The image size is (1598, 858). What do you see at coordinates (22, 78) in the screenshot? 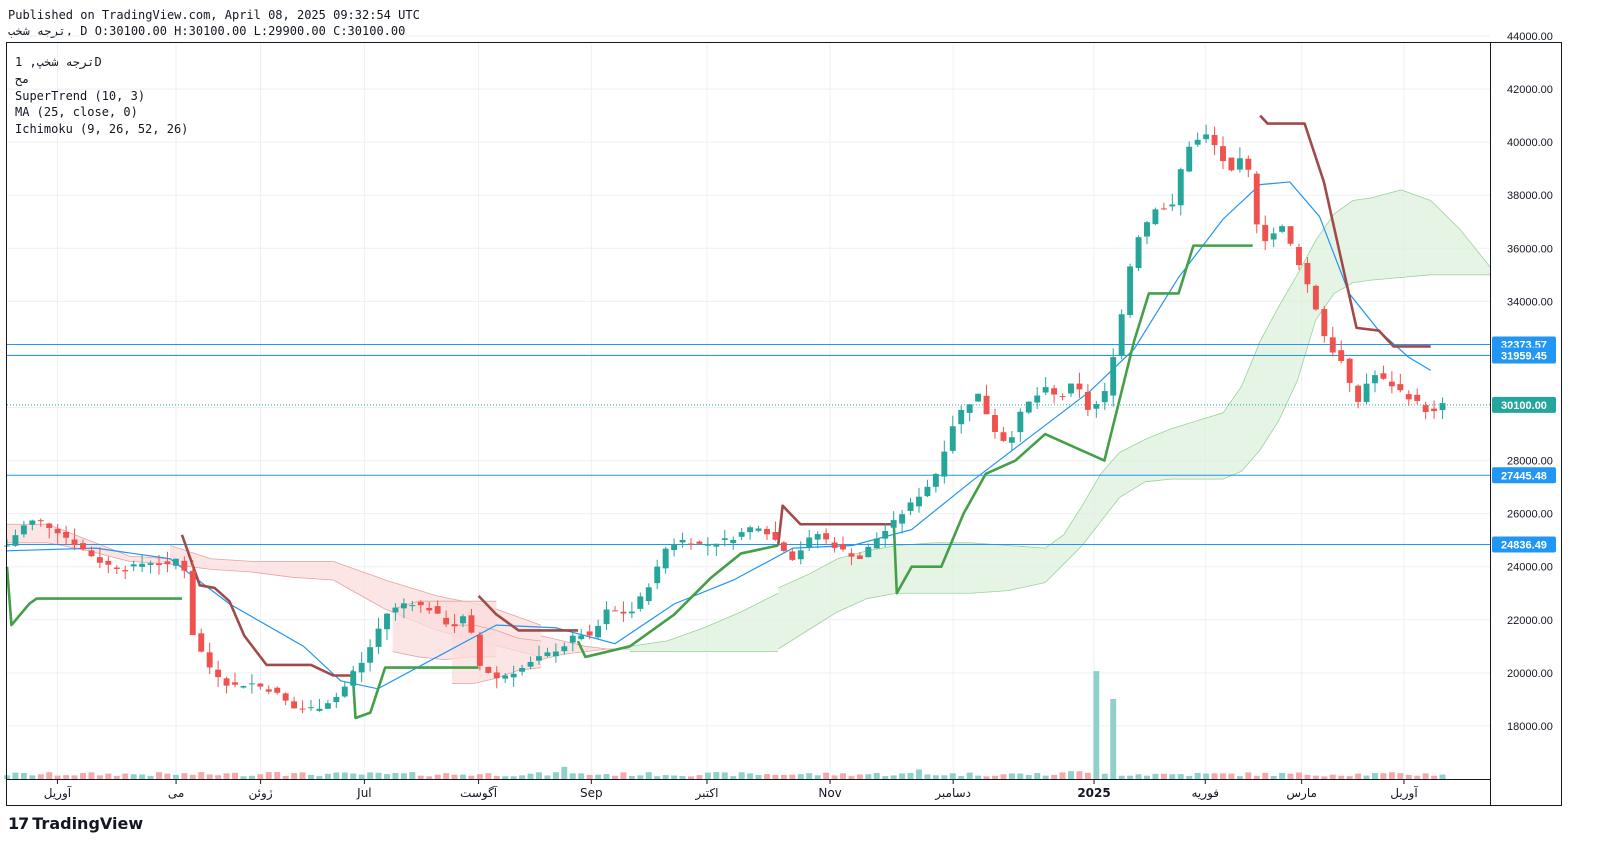
I see `legend-exchange: مح` at bounding box center [22, 78].